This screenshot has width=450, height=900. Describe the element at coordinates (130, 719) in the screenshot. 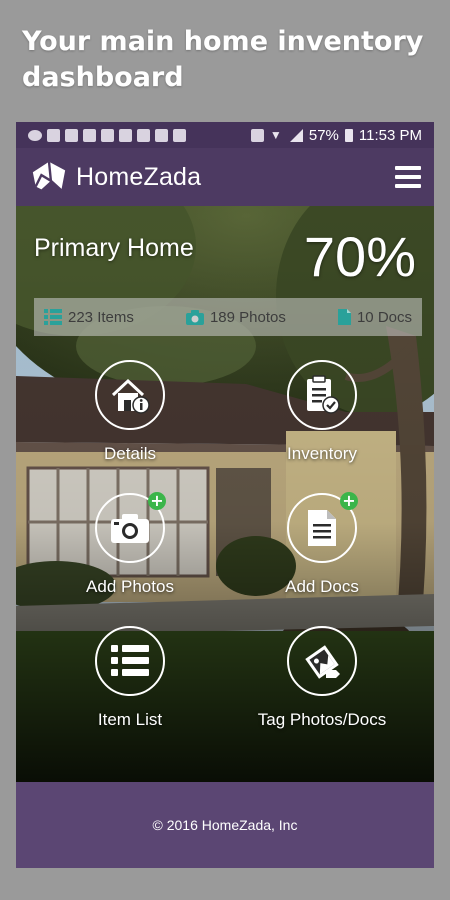

I see `item-list-label: Item List` at that location.